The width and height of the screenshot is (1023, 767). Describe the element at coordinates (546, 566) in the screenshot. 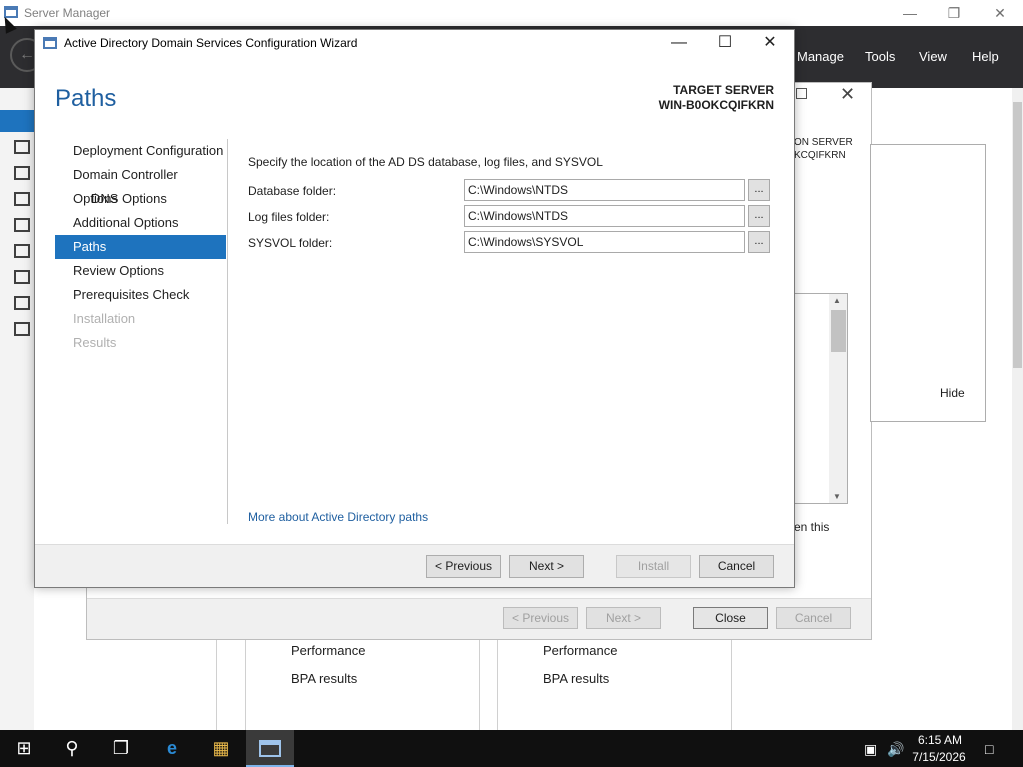

I see `next-button: Next >` at that location.